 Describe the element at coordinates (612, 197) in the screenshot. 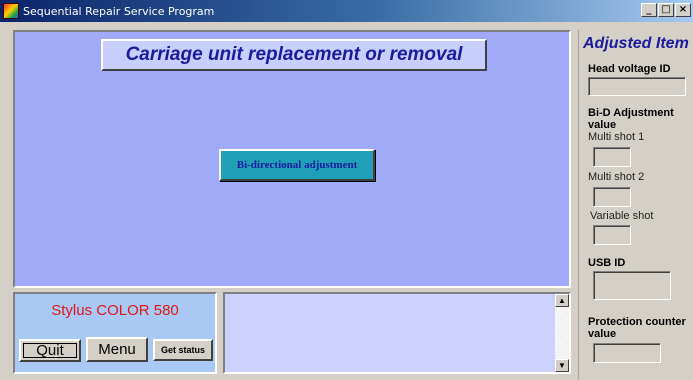

I see `multi-shot-2-field` at that location.